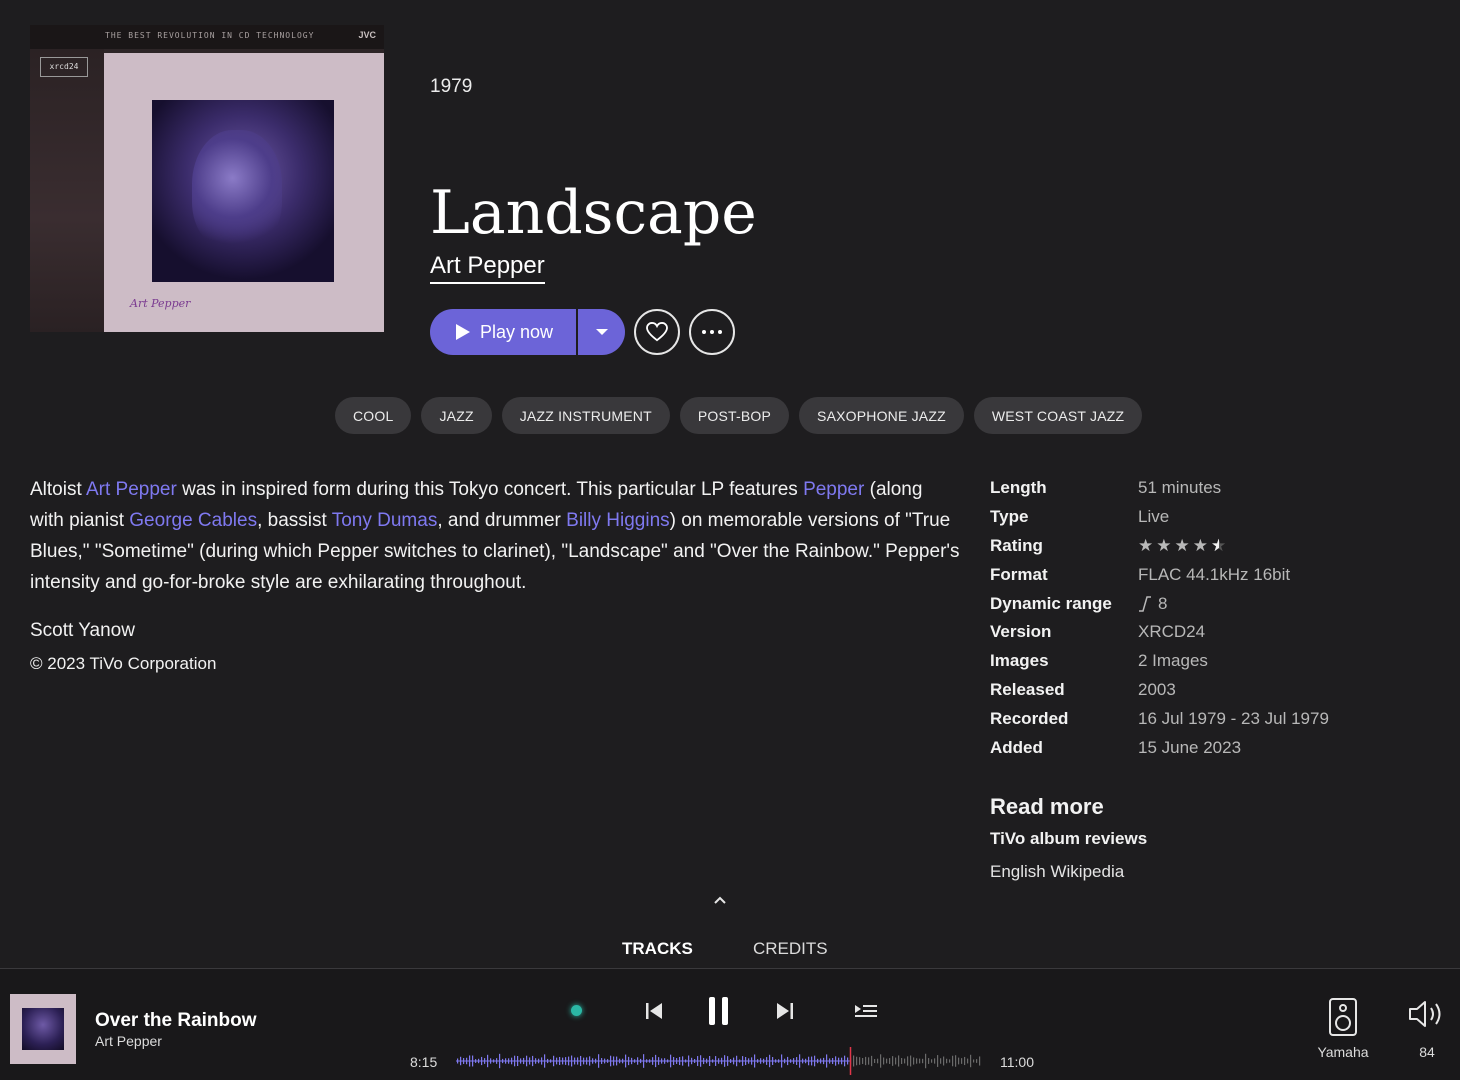 This screenshot has width=1460, height=1080. What do you see at coordinates (43, 1029) in the screenshot?
I see `now-playing-cover` at bounding box center [43, 1029].